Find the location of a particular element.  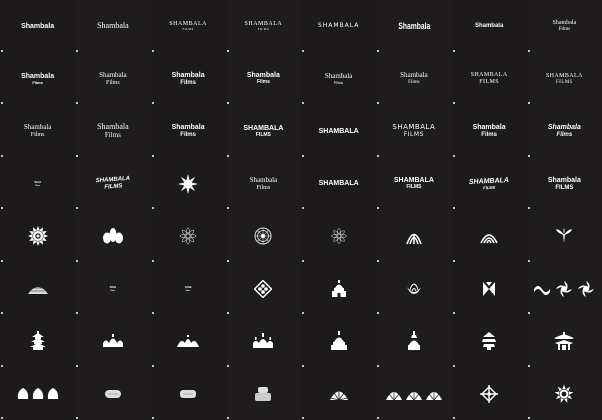

logo-cell-r2c3: Shambala Films is located at coordinates (188, 78).